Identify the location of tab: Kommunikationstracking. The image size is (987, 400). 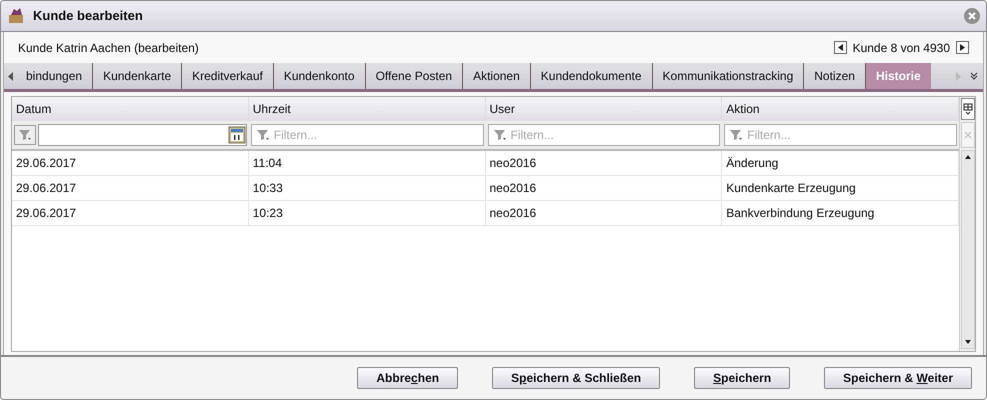
(728, 76).